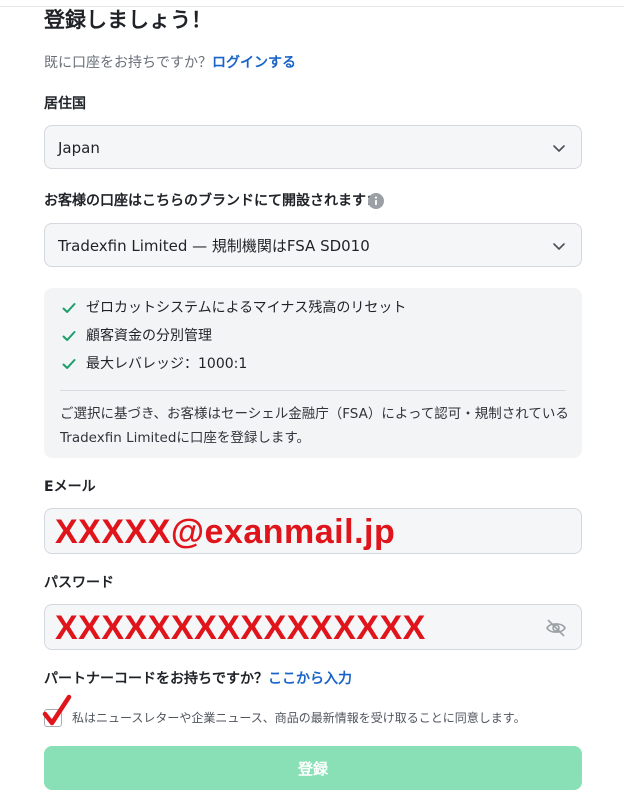 Image resolution: width=624 pixels, height=812 pixels. I want to click on login-prompt: 既に口座をお持ちですか？, so click(128, 63).